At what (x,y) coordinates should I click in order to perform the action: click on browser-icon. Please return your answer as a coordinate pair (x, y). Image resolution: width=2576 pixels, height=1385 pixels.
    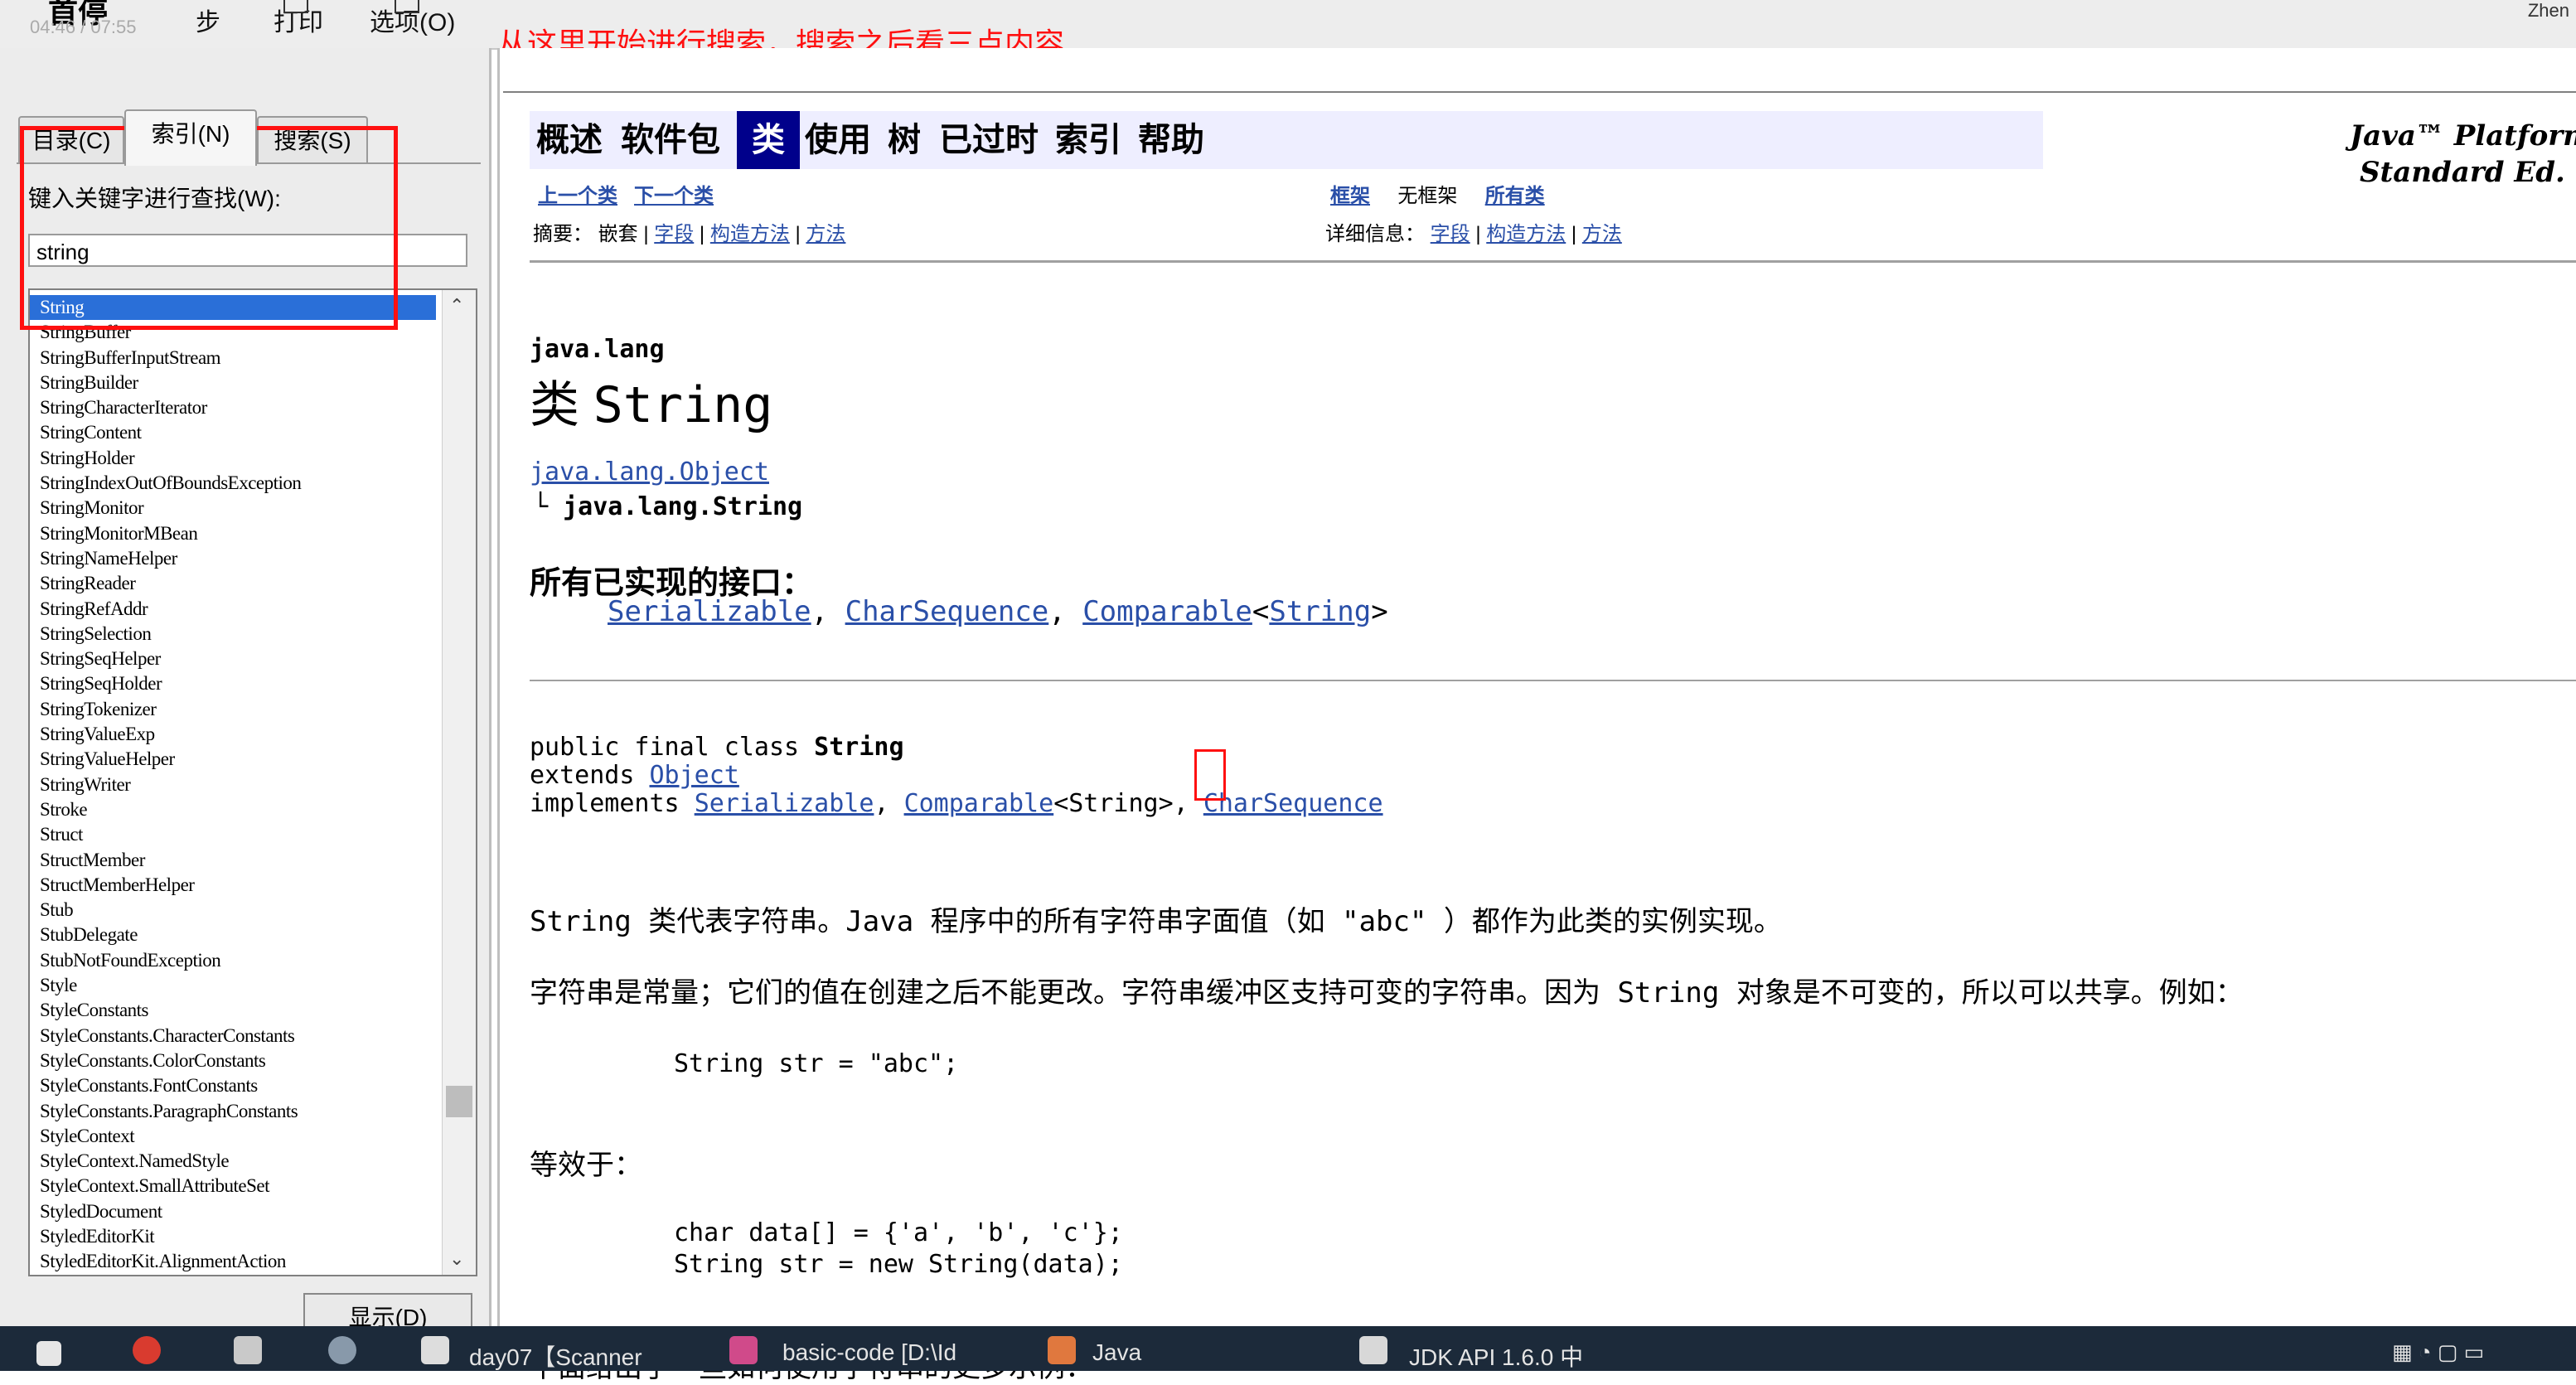
    Looking at the image, I should click on (147, 1350).